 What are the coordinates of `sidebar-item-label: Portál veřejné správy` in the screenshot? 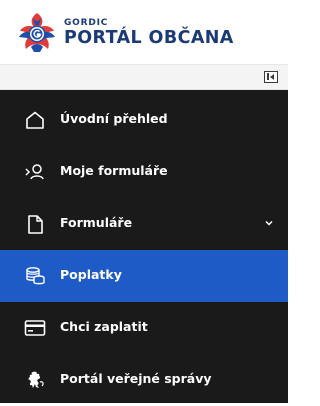 It's located at (136, 378).